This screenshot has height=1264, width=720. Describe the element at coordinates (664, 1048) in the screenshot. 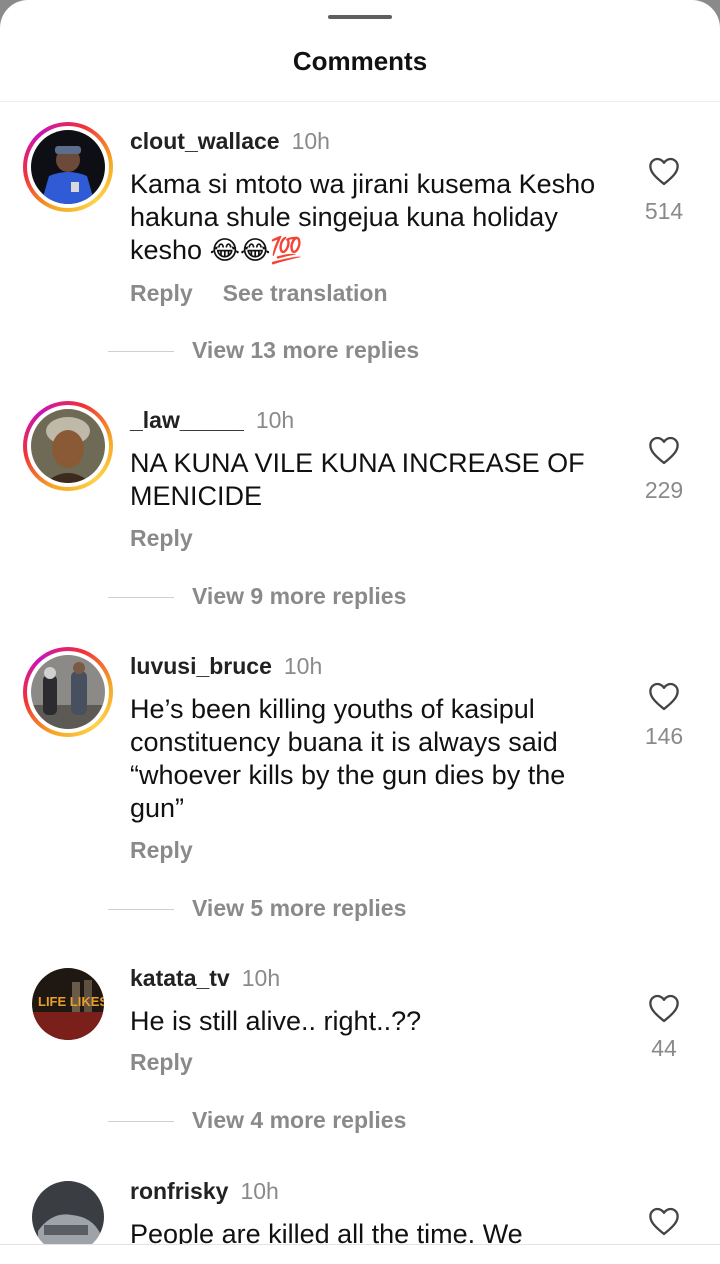

I see `like-count: 44` at that location.